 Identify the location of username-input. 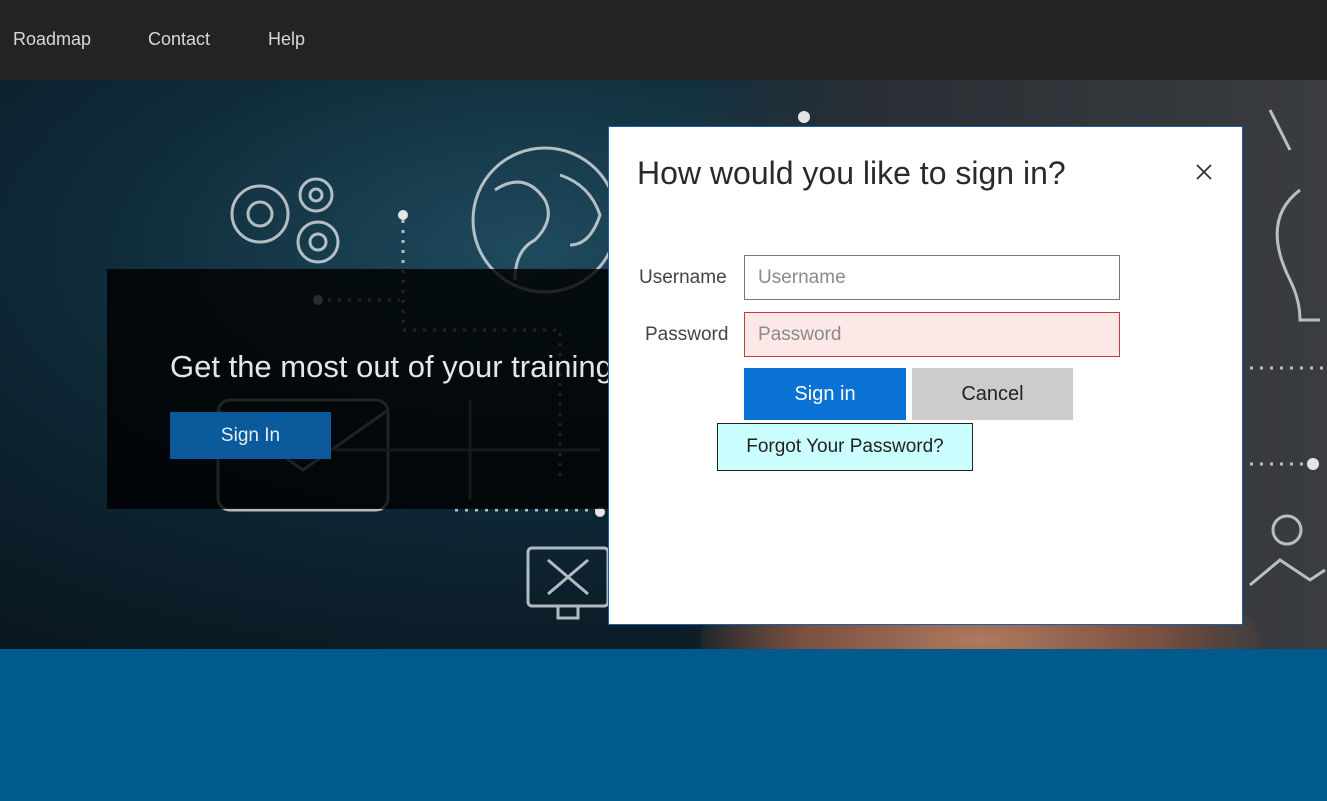
(932, 277).